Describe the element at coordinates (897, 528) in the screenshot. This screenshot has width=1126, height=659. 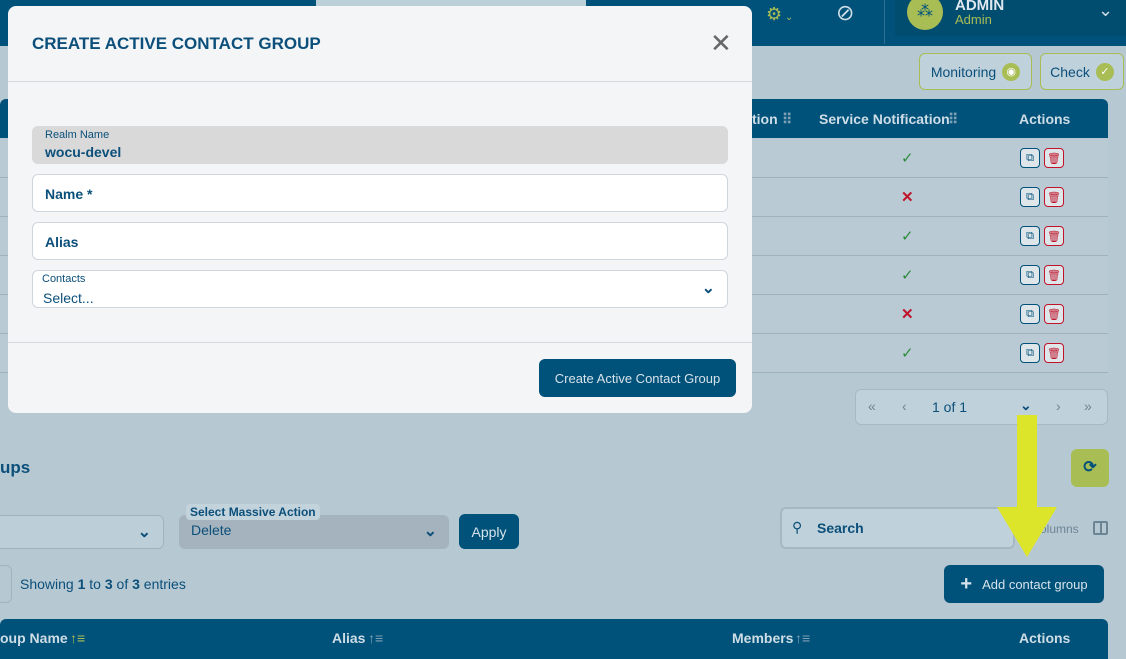
I see `search-input: ⚲ Search` at that location.